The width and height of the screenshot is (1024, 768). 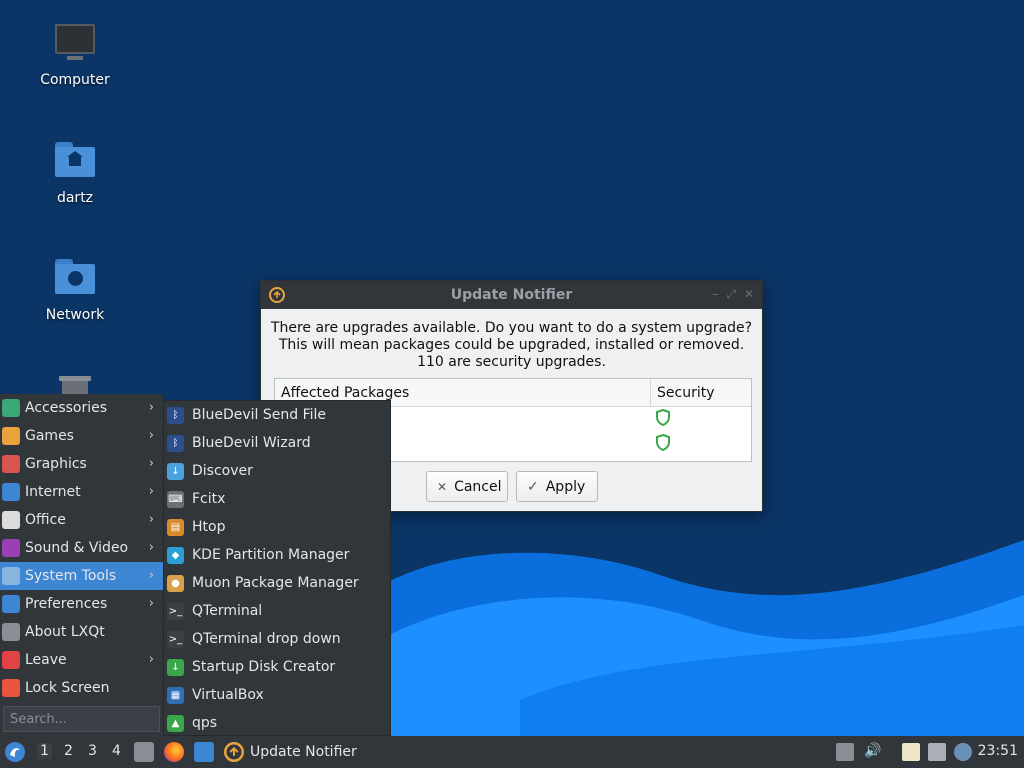 What do you see at coordinates (92, 751) in the screenshot?
I see `workspace-3: 3` at bounding box center [92, 751].